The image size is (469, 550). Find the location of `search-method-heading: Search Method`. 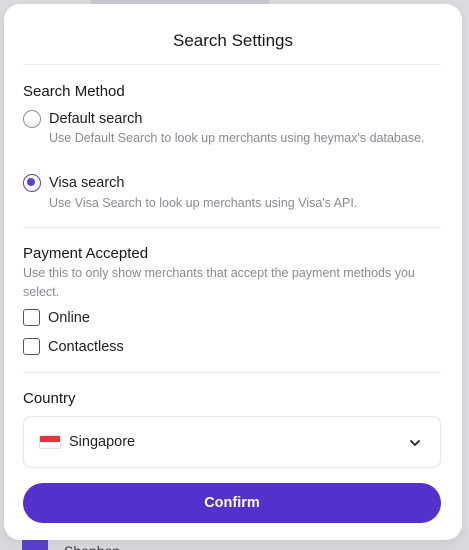

search-method-heading: Search Method is located at coordinates (74, 91).